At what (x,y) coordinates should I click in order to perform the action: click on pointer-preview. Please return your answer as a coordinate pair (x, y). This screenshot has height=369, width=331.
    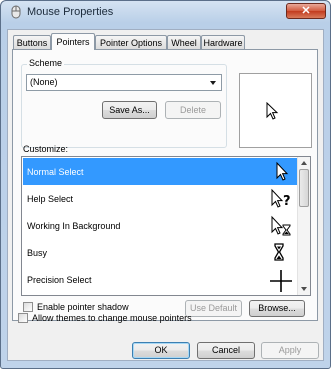
    Looking at the image, I should click on (275, 110).